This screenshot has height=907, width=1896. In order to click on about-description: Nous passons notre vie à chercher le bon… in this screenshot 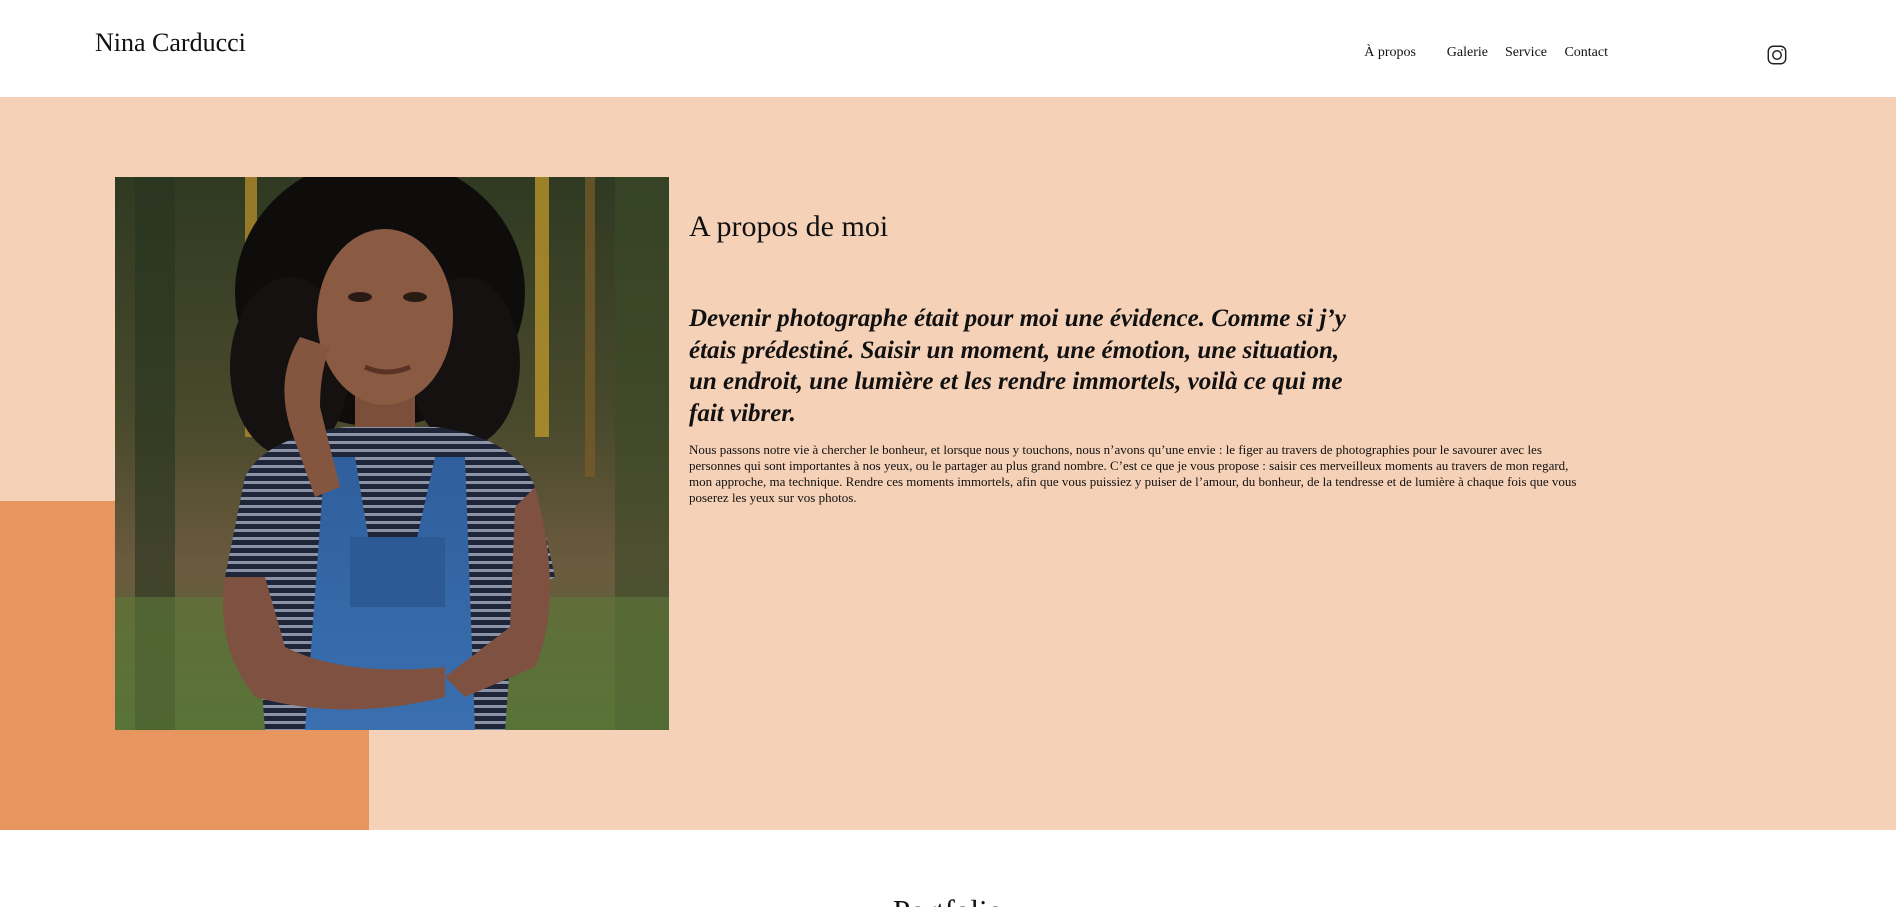, I will do `click(1133, 473)`.